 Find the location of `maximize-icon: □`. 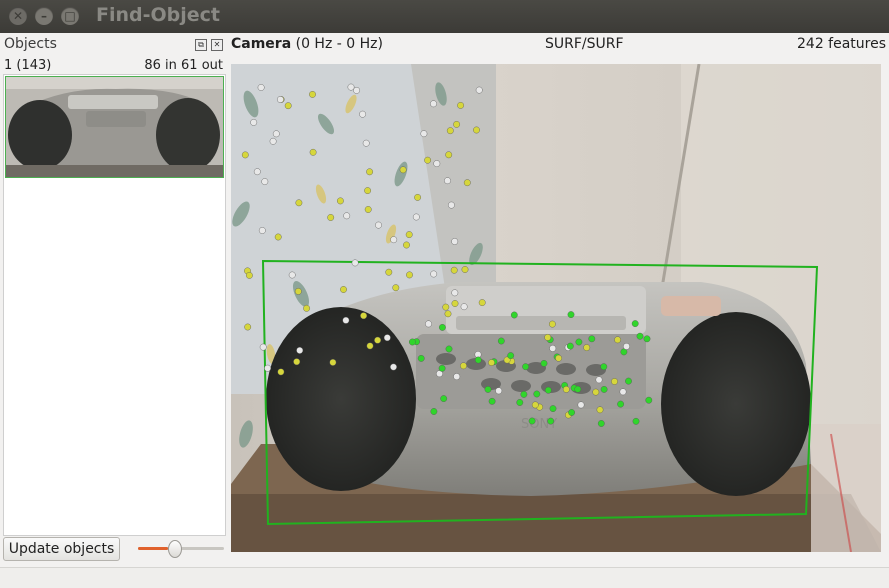

maximize-icon: □ is located at coordinates (70, 16).